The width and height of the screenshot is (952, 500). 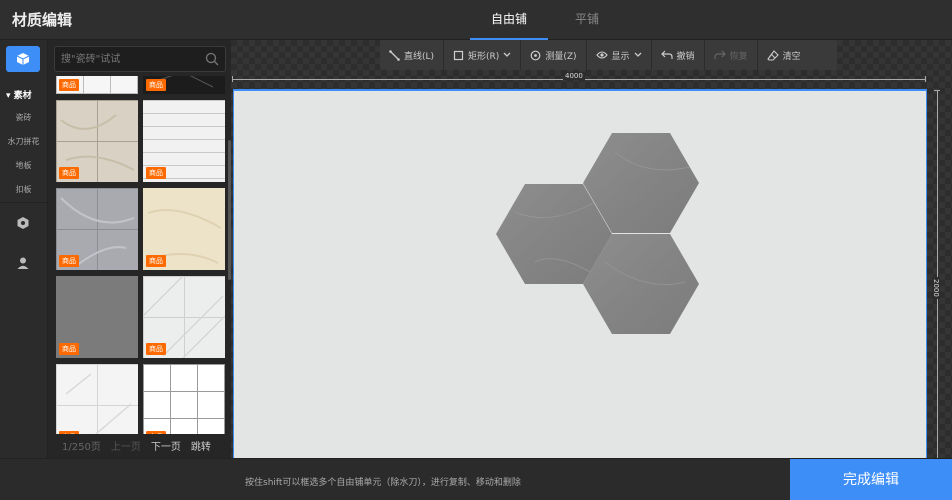 I want to click on subcategory-tile: 瓷砖, so click(x=23, y=117).